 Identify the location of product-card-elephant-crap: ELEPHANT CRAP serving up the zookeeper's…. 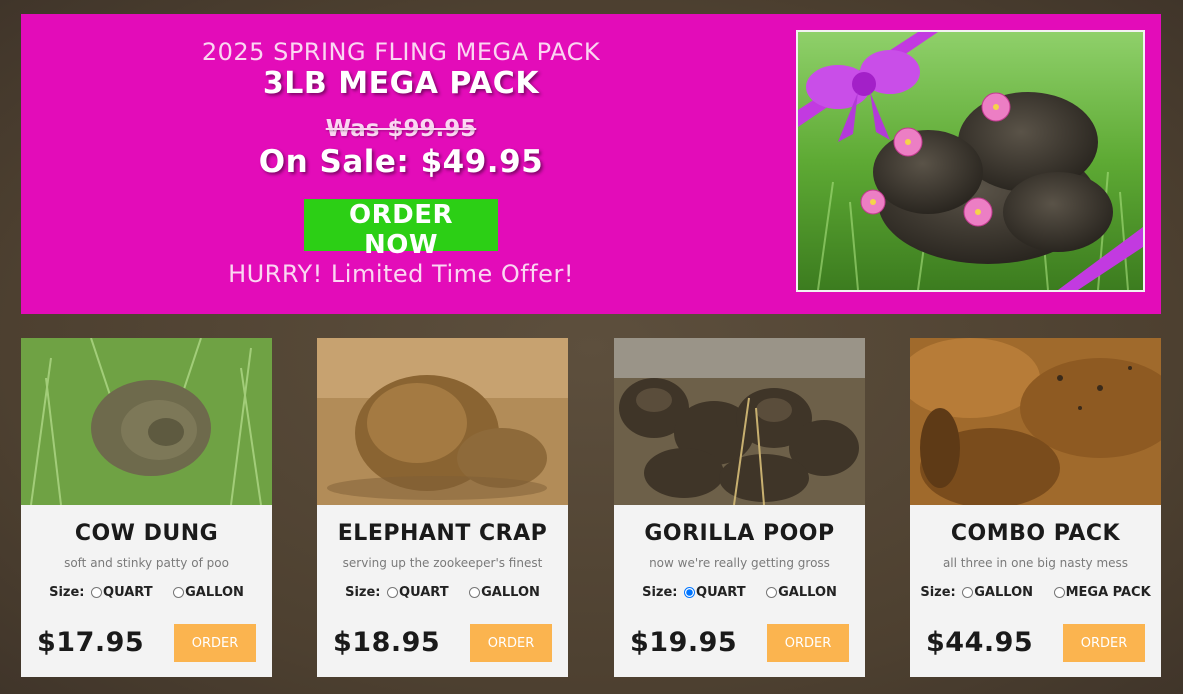
(442, 507).